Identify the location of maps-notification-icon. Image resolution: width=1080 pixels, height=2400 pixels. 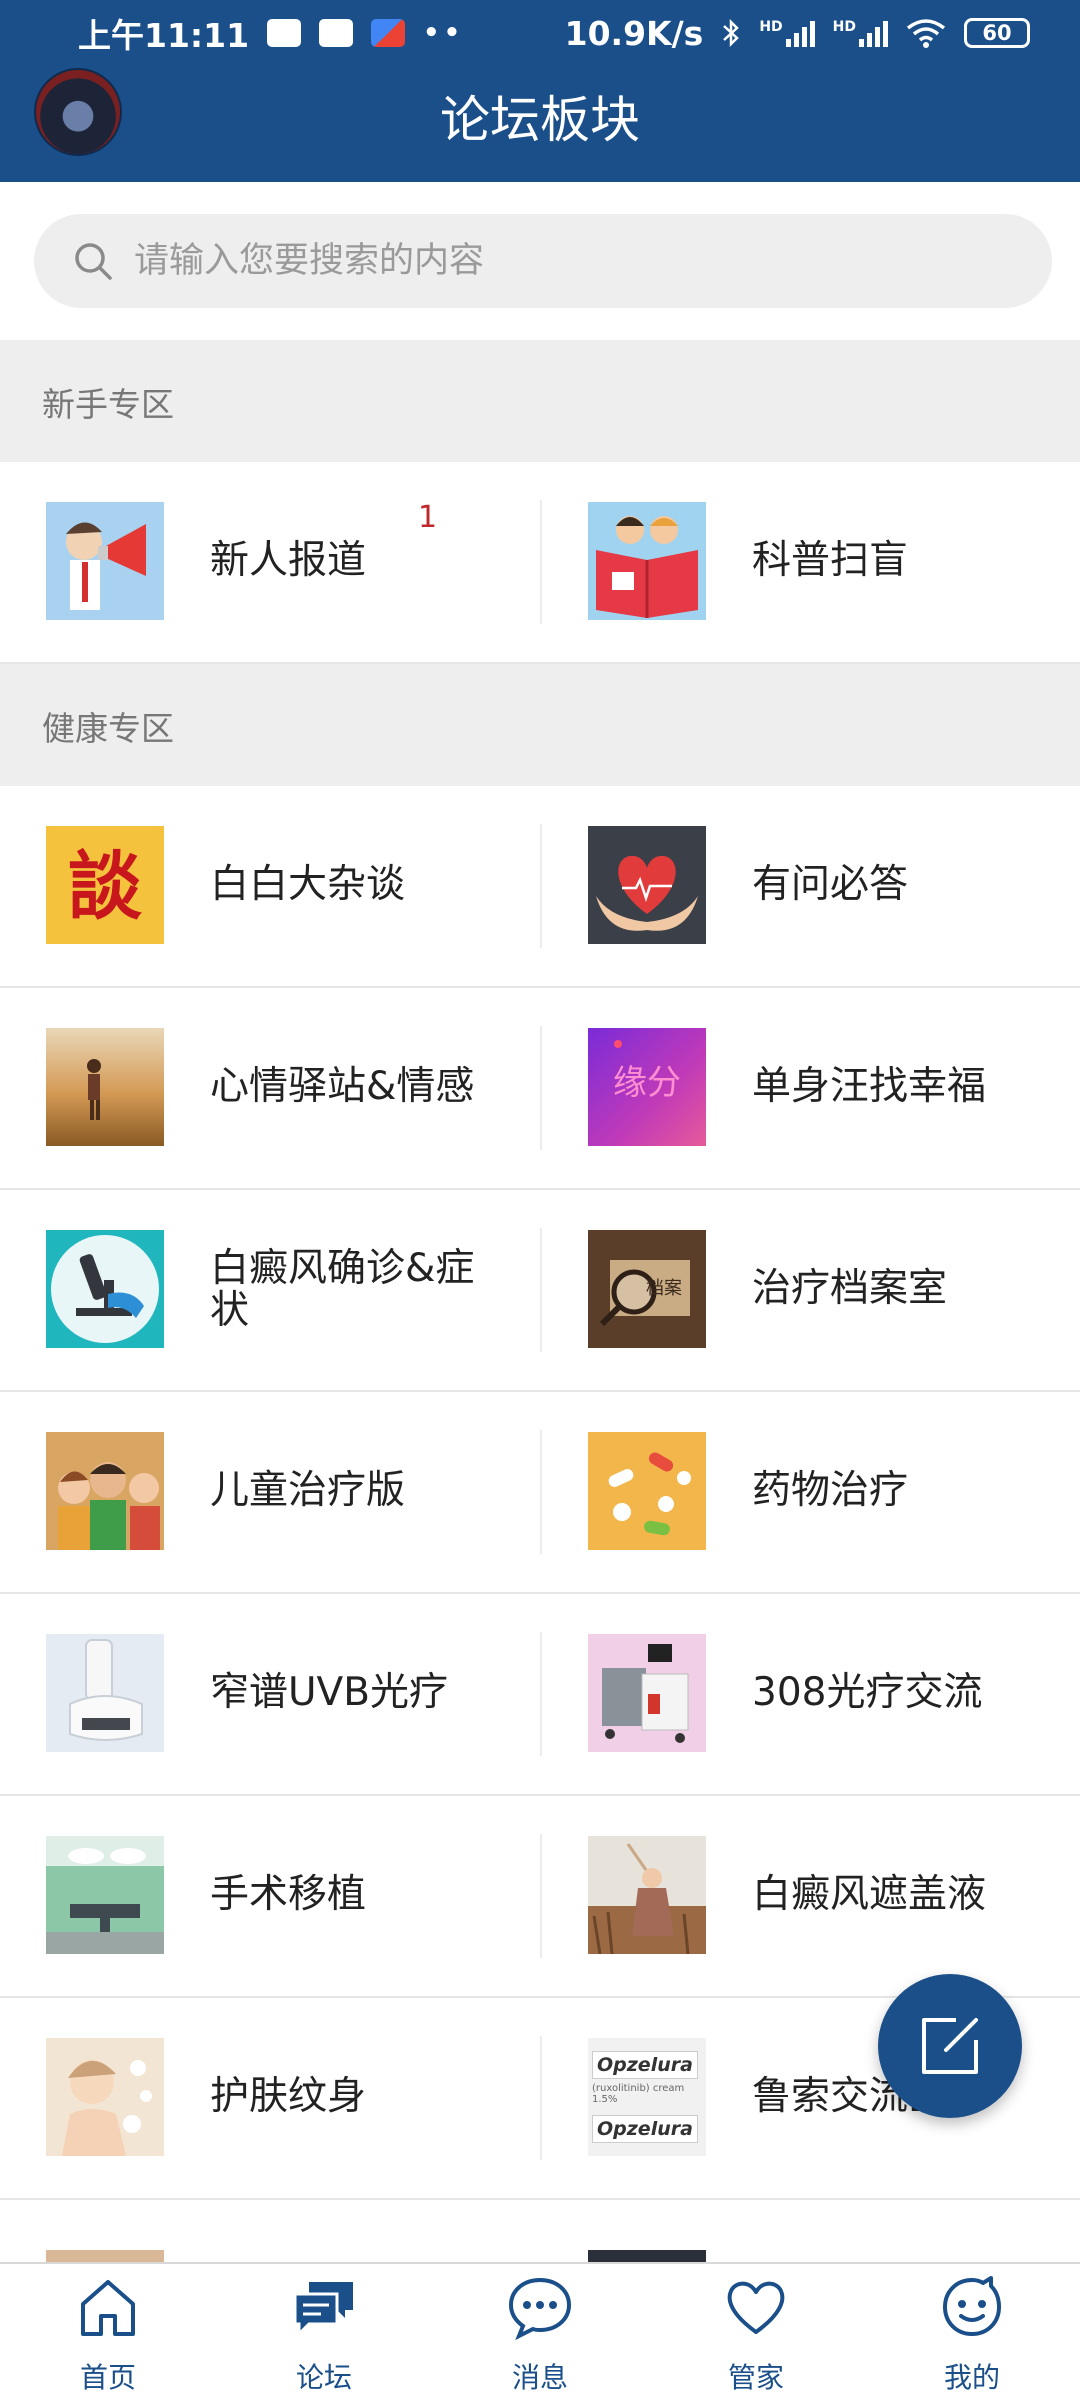
(388, 33).